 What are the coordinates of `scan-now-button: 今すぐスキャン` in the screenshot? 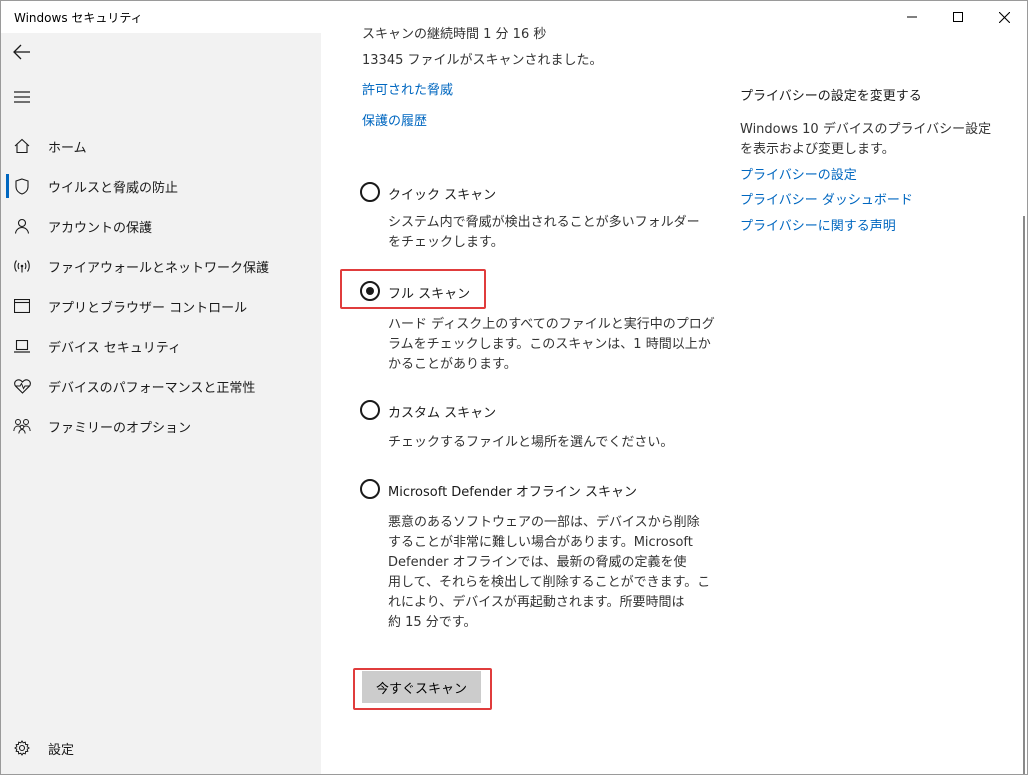 It's located at (421, 687).